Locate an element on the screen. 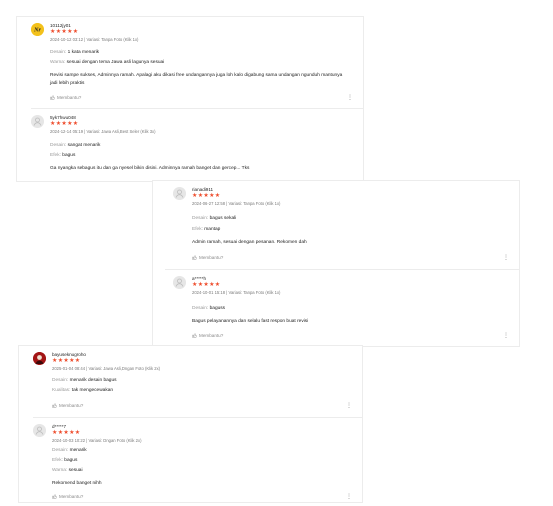  review-attribute: Desain: menarik desain bagus is located at coordinates (84, 380).